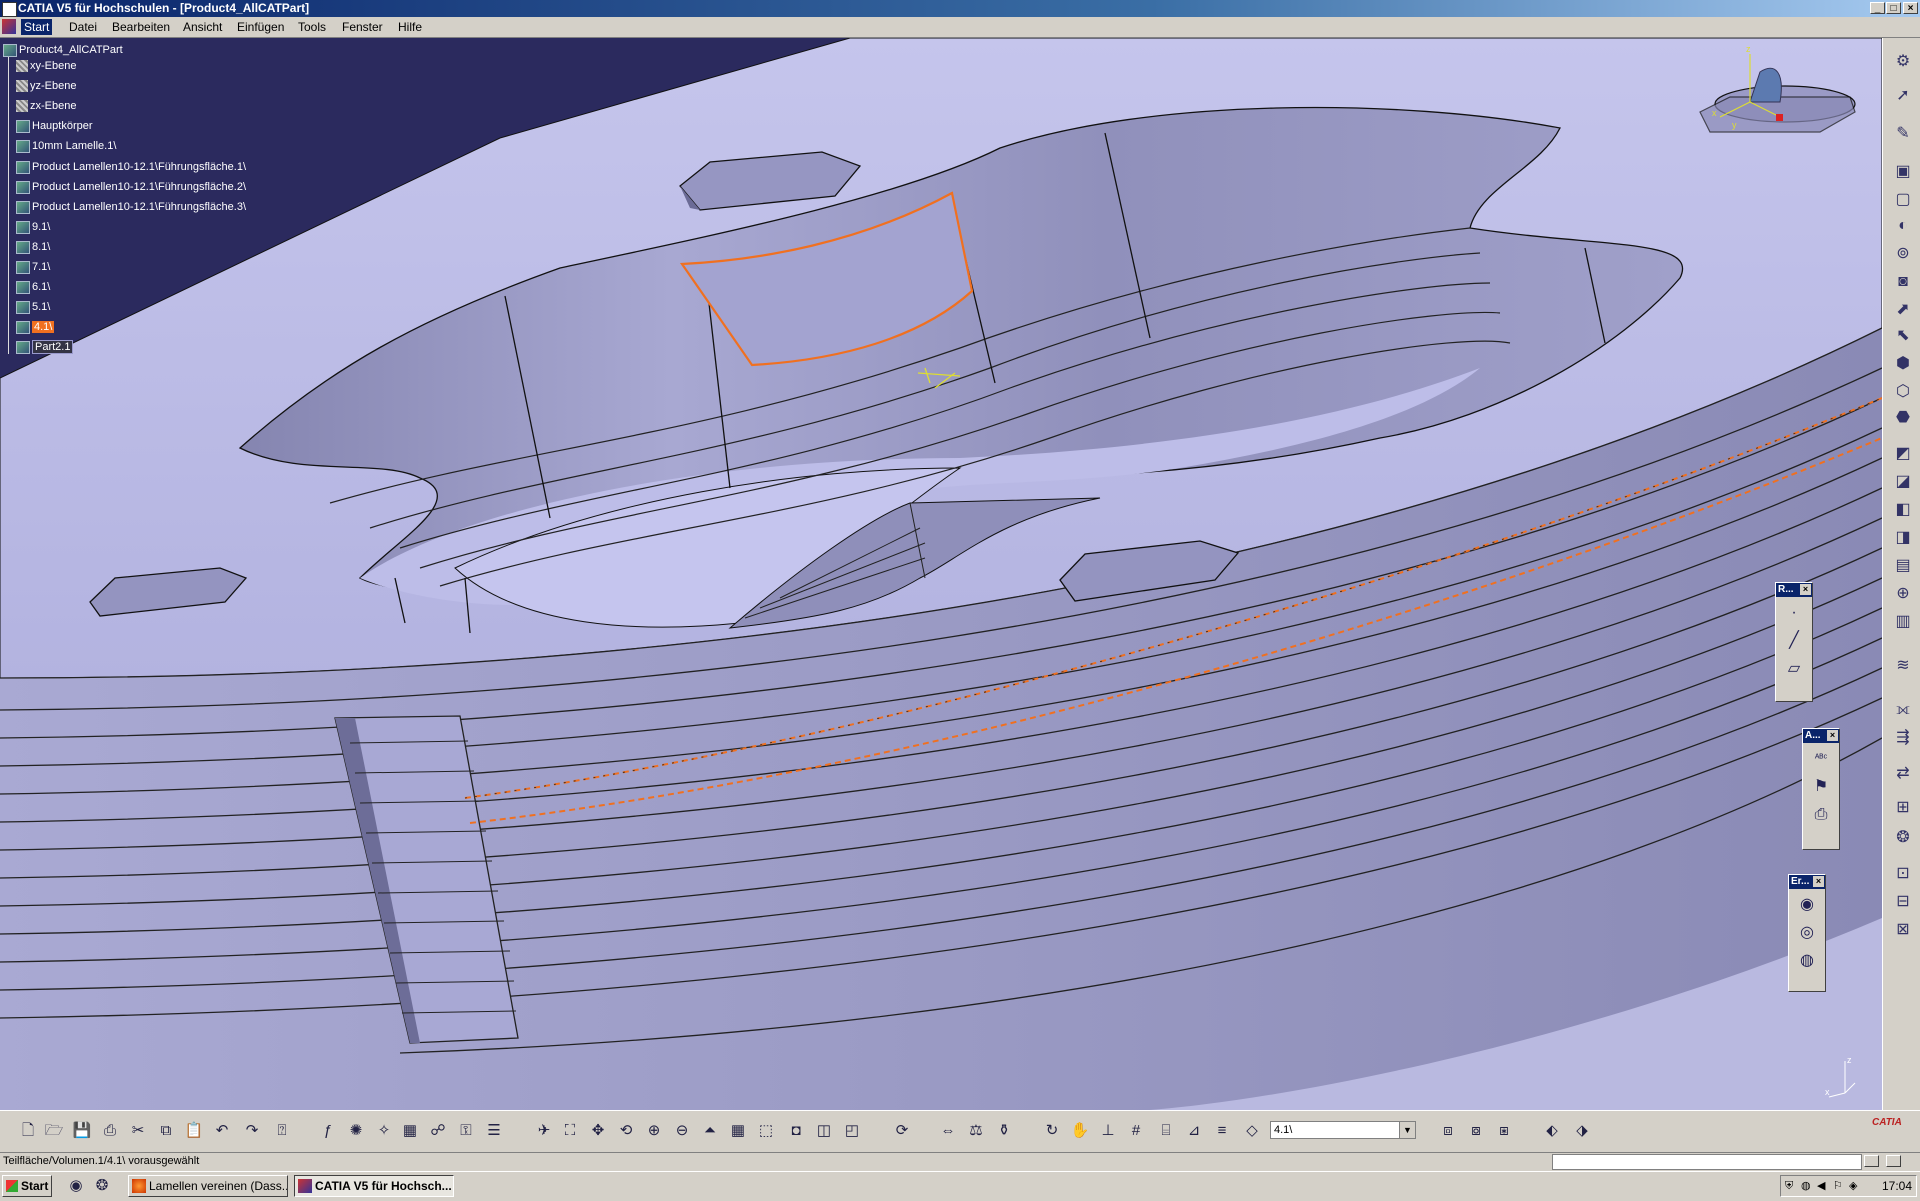  What do you see at coordinates (1004, 1131) in the screenshot?
I see `weight-icon: ⚱` at bounding box center [1004, 1131].